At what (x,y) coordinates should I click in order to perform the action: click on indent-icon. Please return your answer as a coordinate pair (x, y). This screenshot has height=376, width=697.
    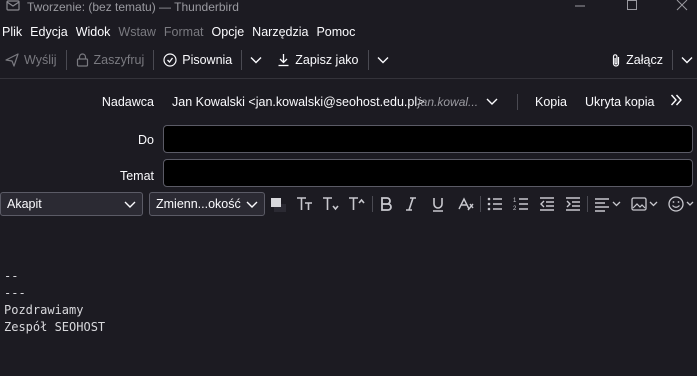
    Looking at the image, I should click on (573, 204).